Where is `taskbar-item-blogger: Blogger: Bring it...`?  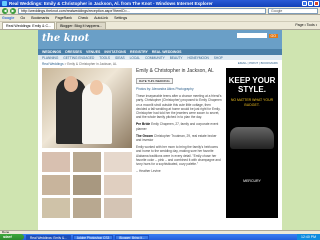
taskbar-item-blogger: Blogger: Bring it... is located at coordinates (132, 237).